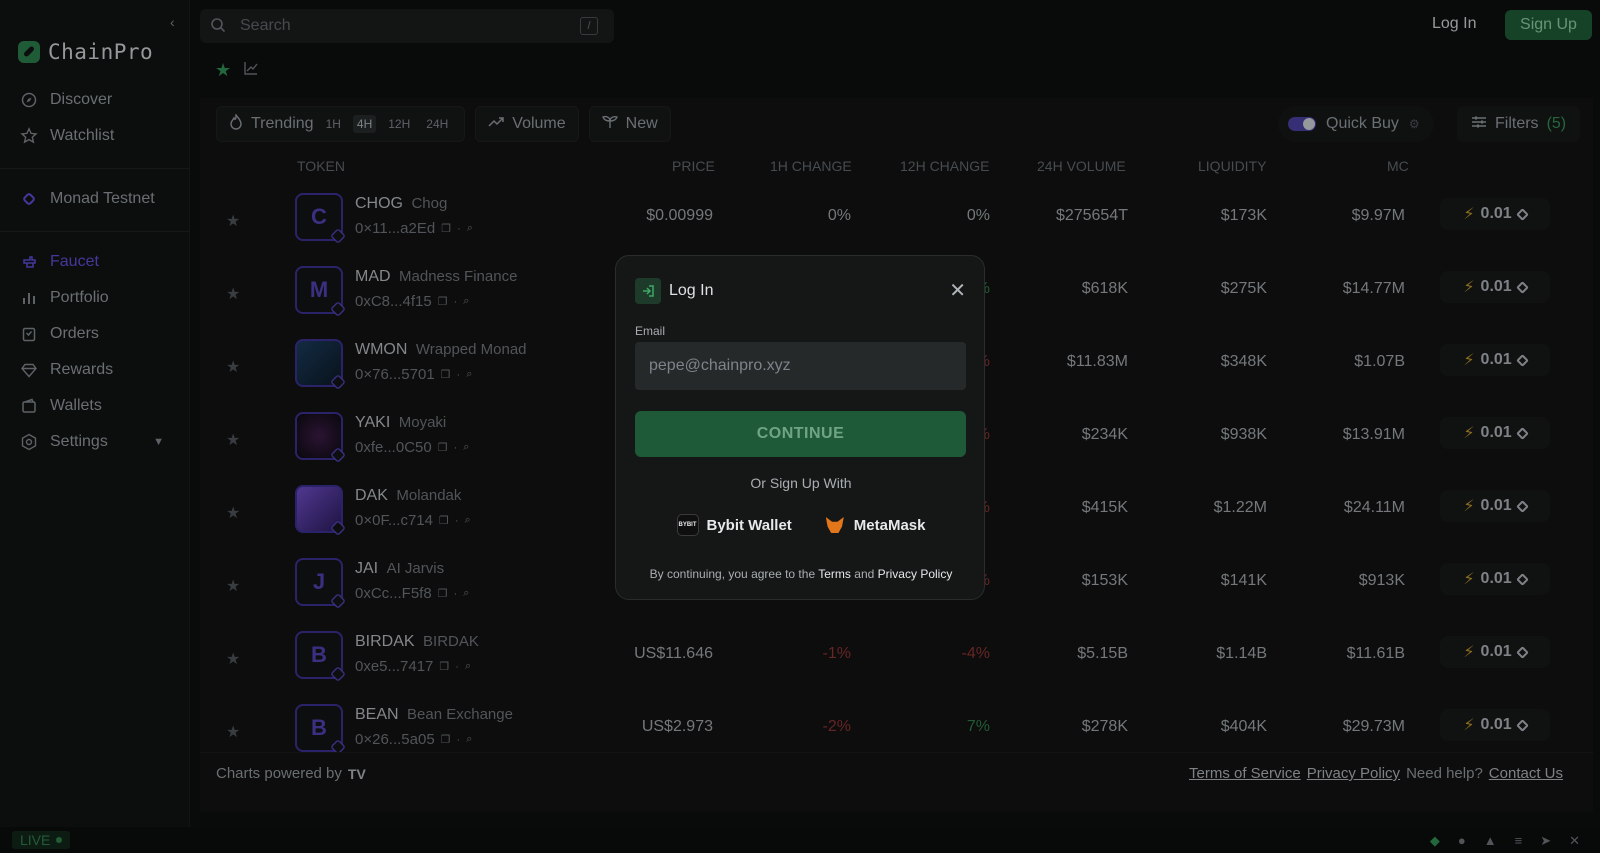 The height and width of the screenshot is (853, 1600). Describe the element at coordinates (800, 434) in the screenshot. I see `continue-button: CONTINUE` at that location.